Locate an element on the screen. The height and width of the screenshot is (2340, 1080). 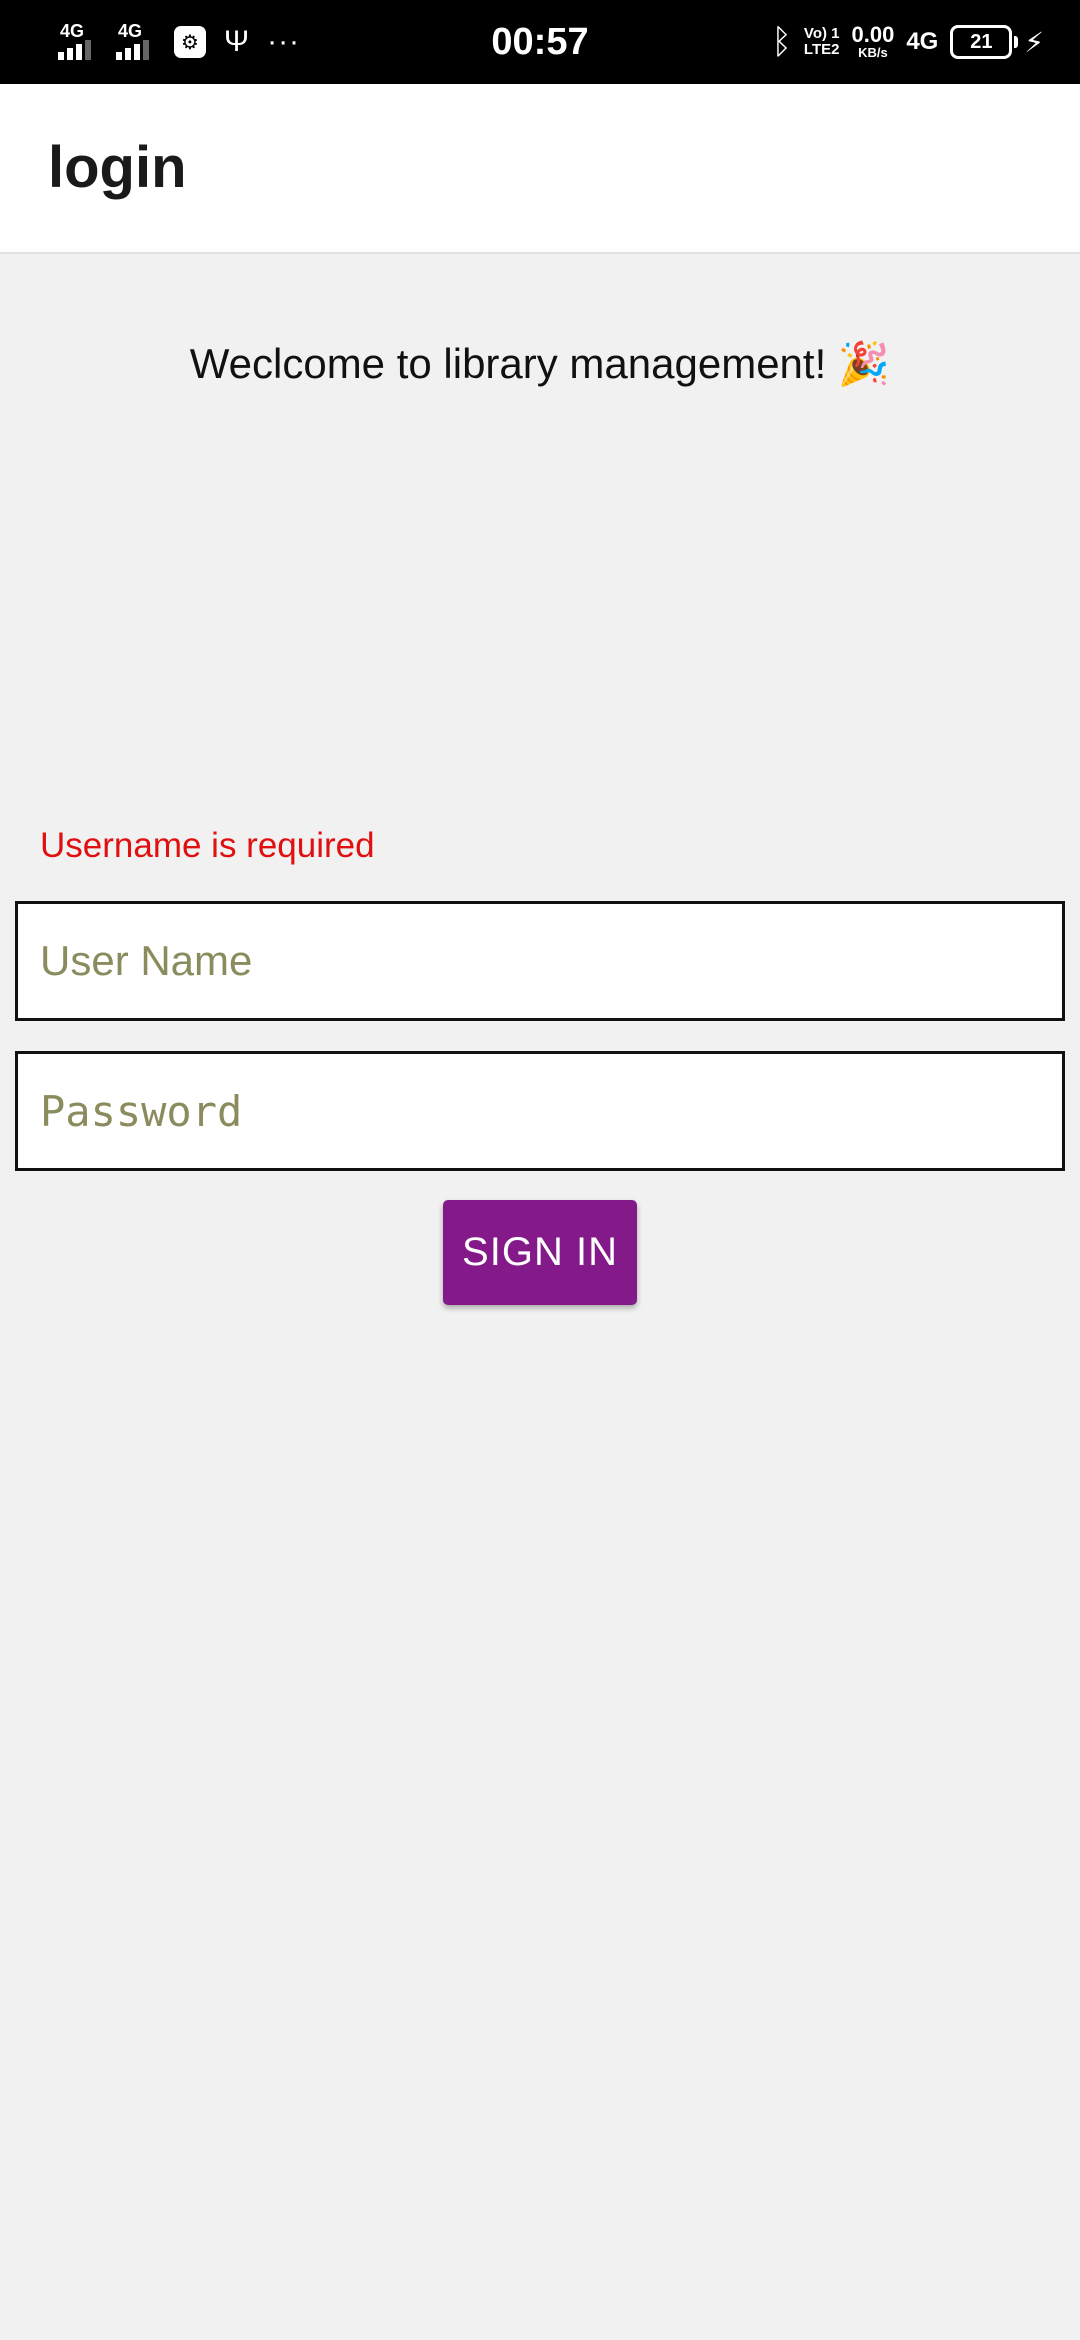
sim1-network-label: 4G is located at coordinates (72, 31).